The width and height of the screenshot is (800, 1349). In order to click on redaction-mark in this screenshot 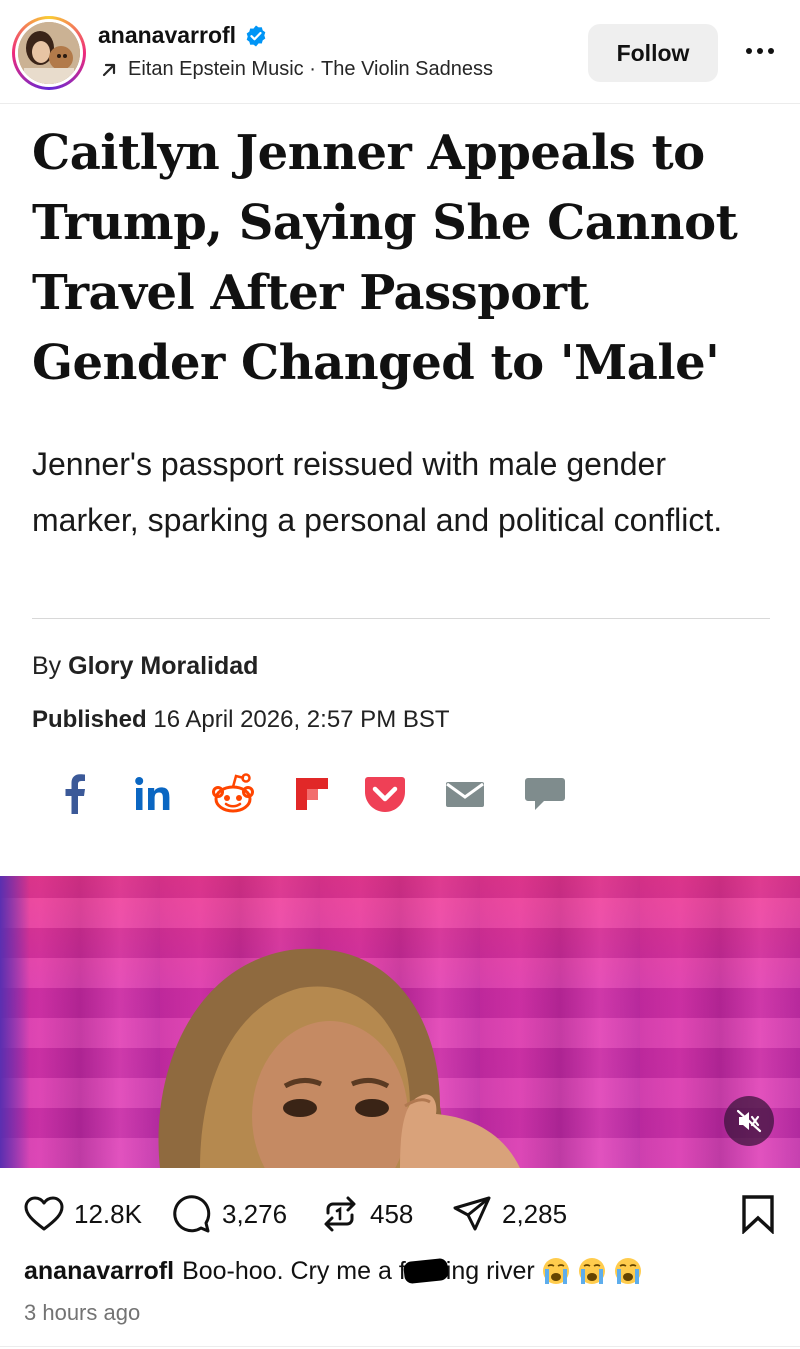, I will do `click(425, 1271)`.